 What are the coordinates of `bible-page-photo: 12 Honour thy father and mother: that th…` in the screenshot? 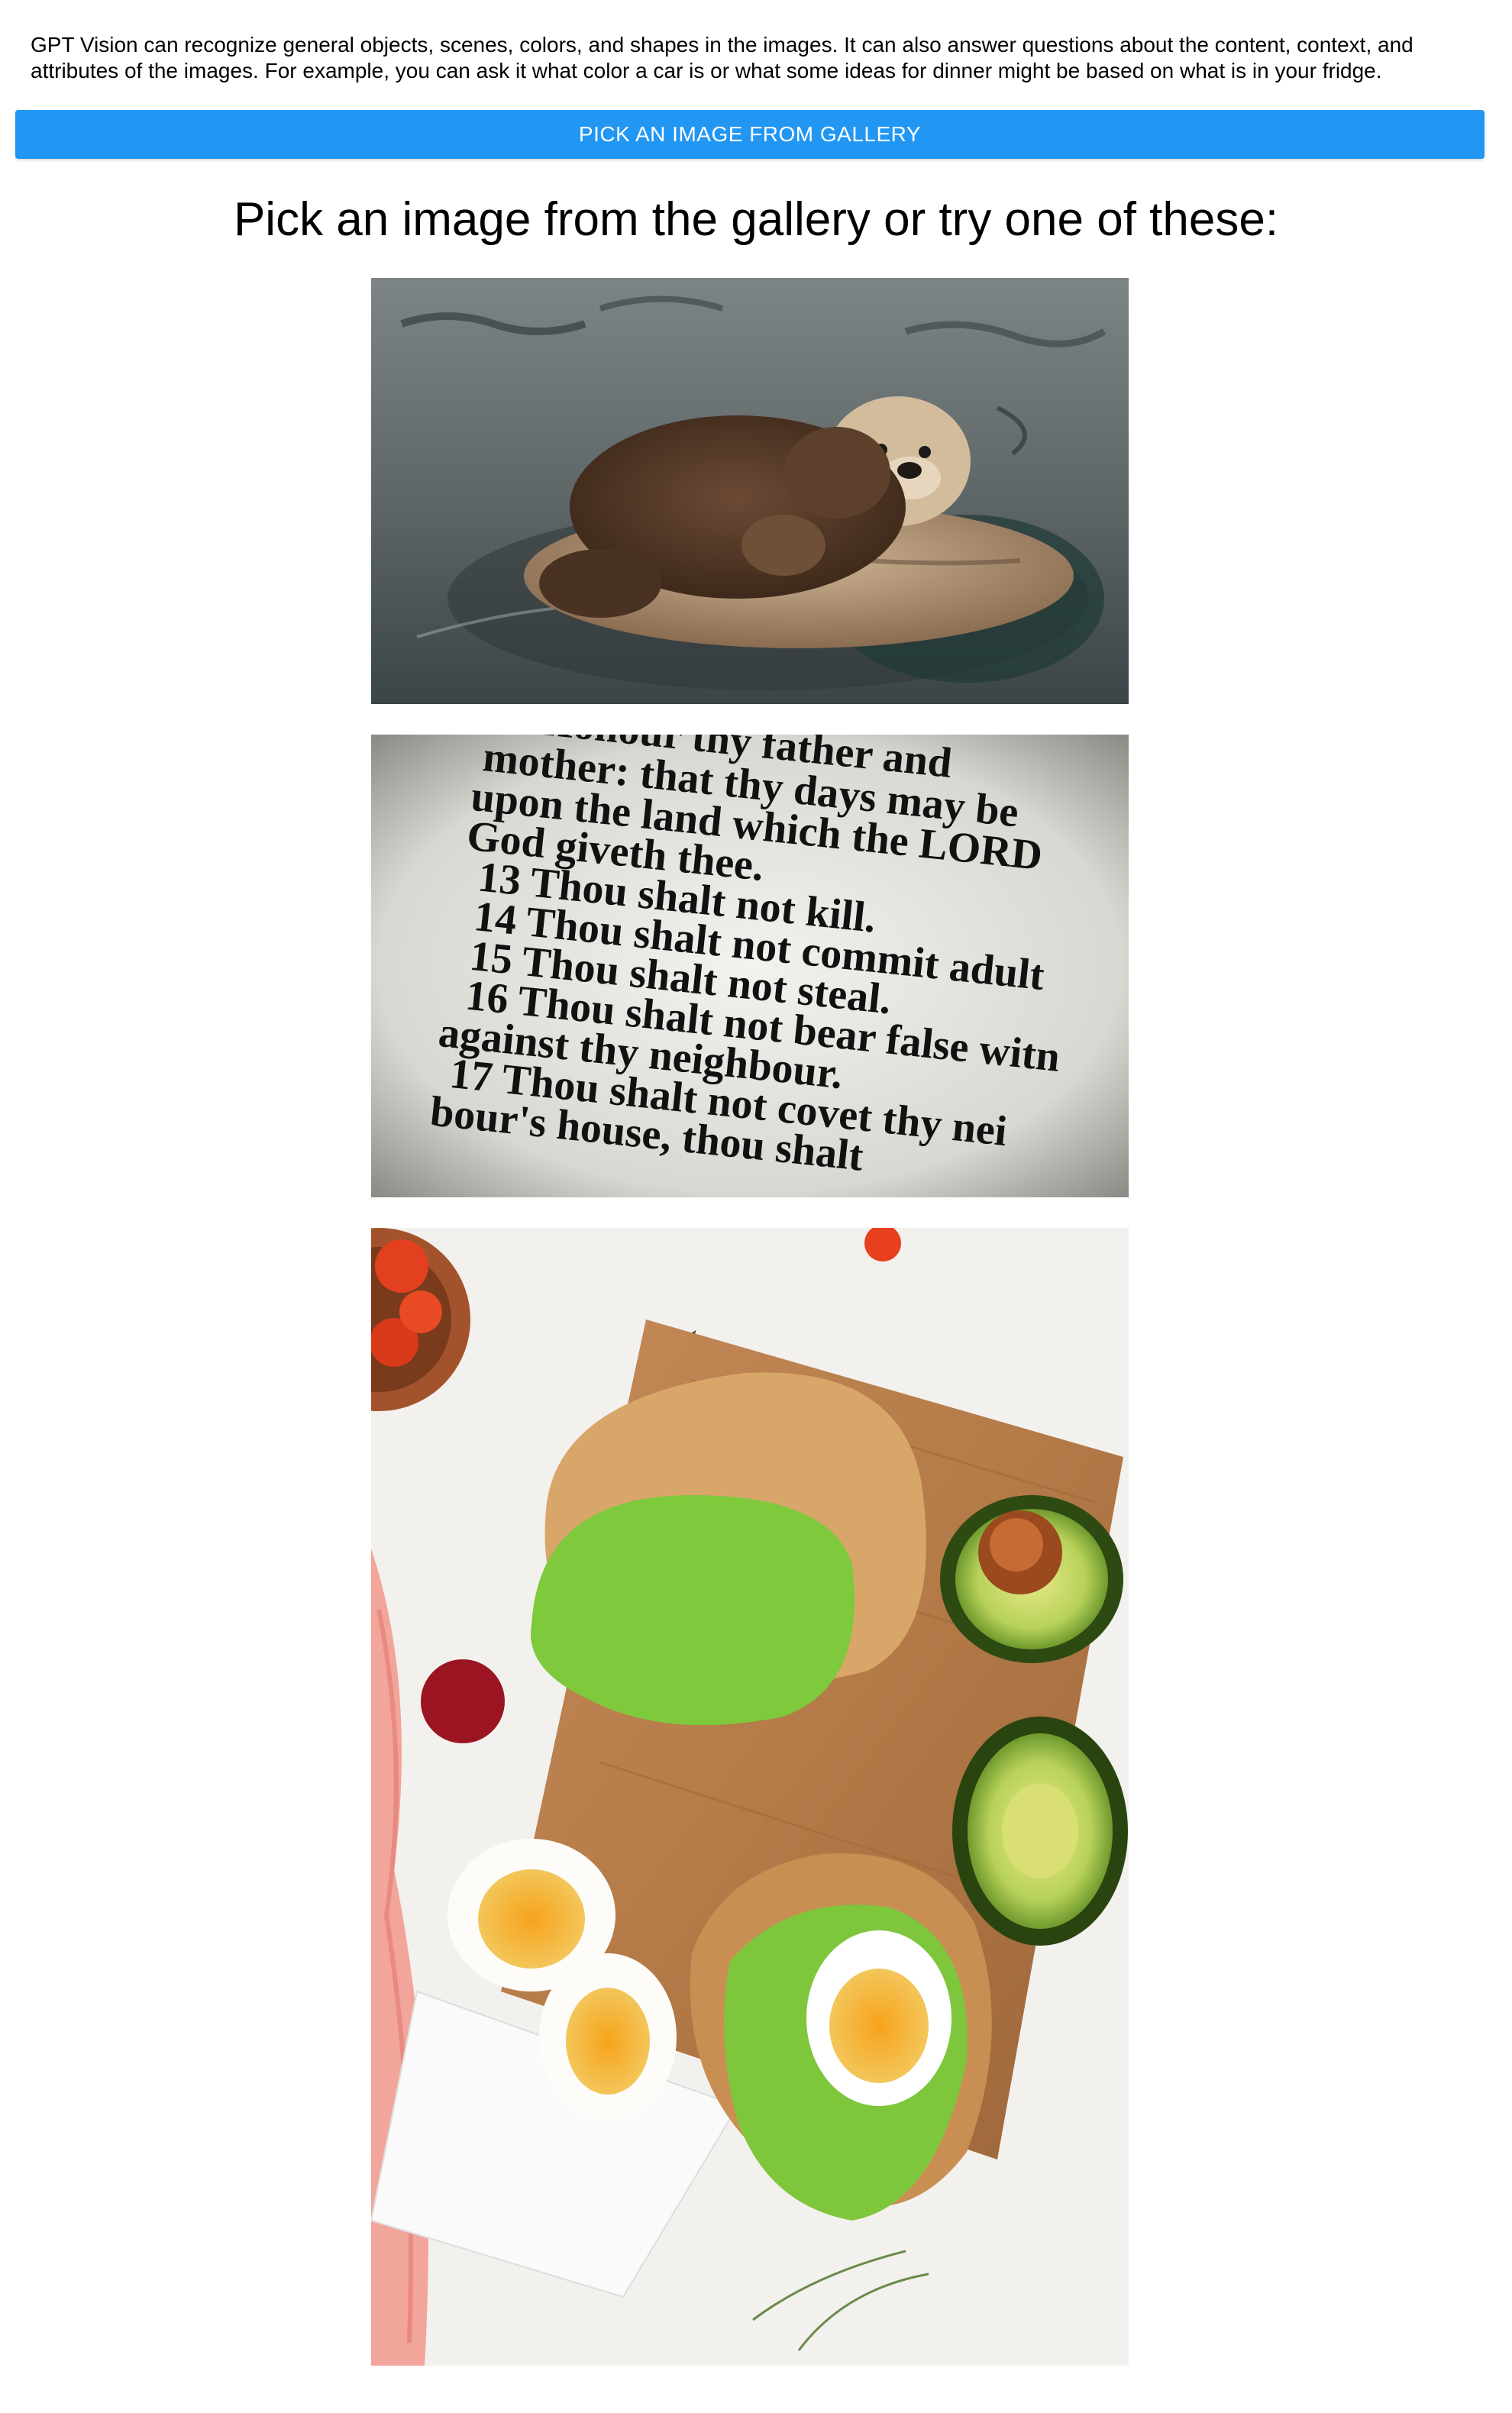 It's located at (750, 966).